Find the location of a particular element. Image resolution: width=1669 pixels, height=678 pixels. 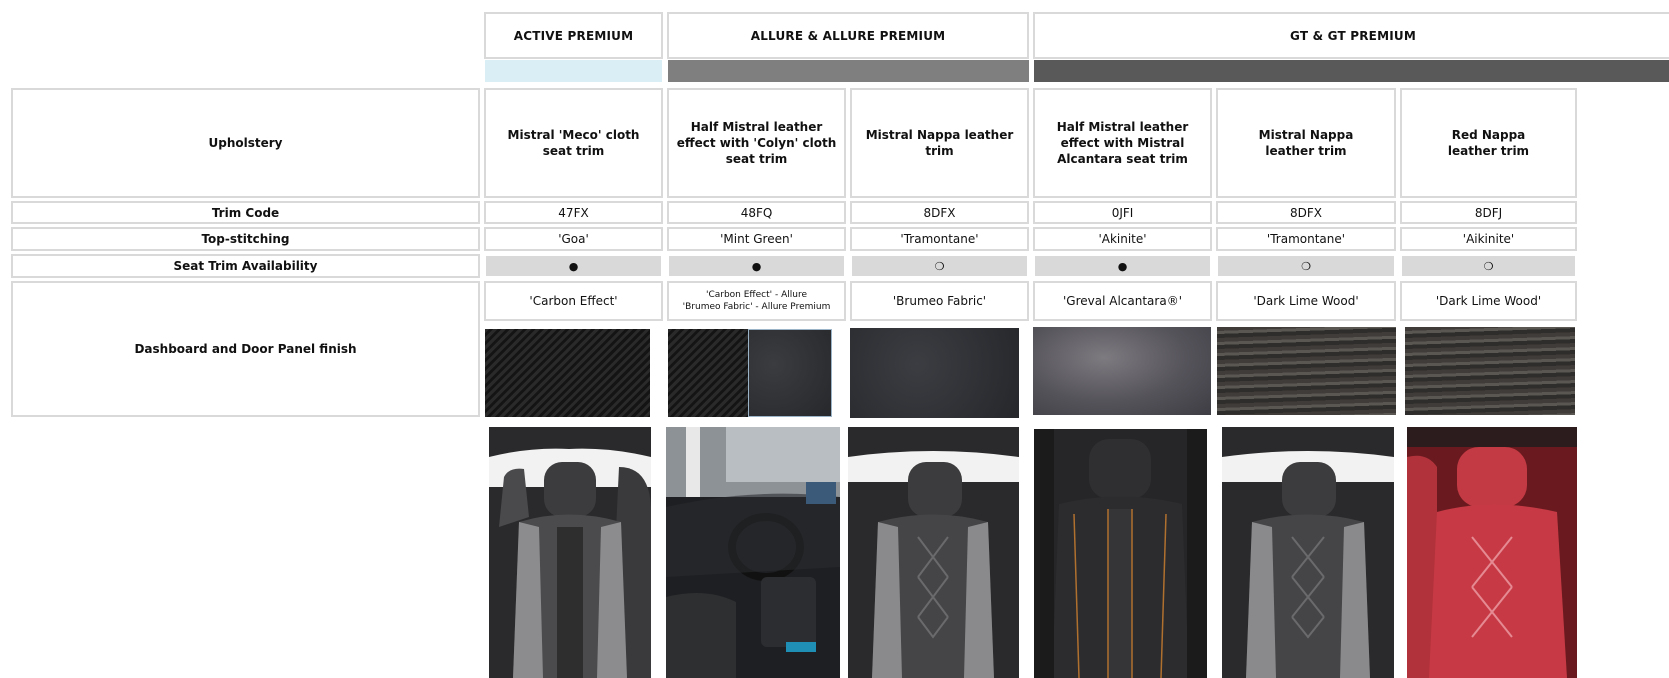

trim-4-dashboard: 'Greval Alcantara®' is located at coordinates (1122, 301).